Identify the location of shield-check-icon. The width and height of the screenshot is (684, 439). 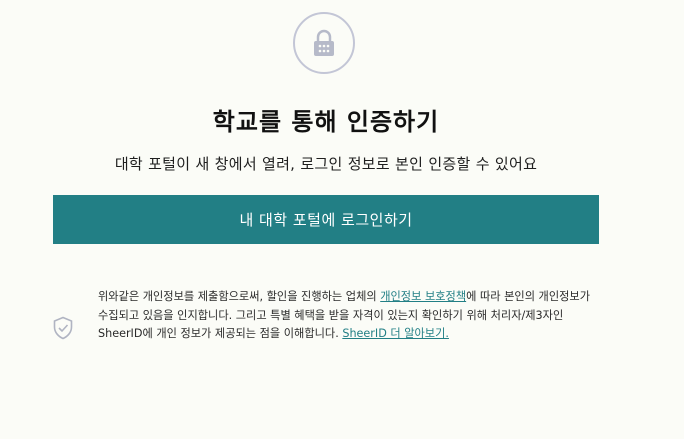
(63, 328).